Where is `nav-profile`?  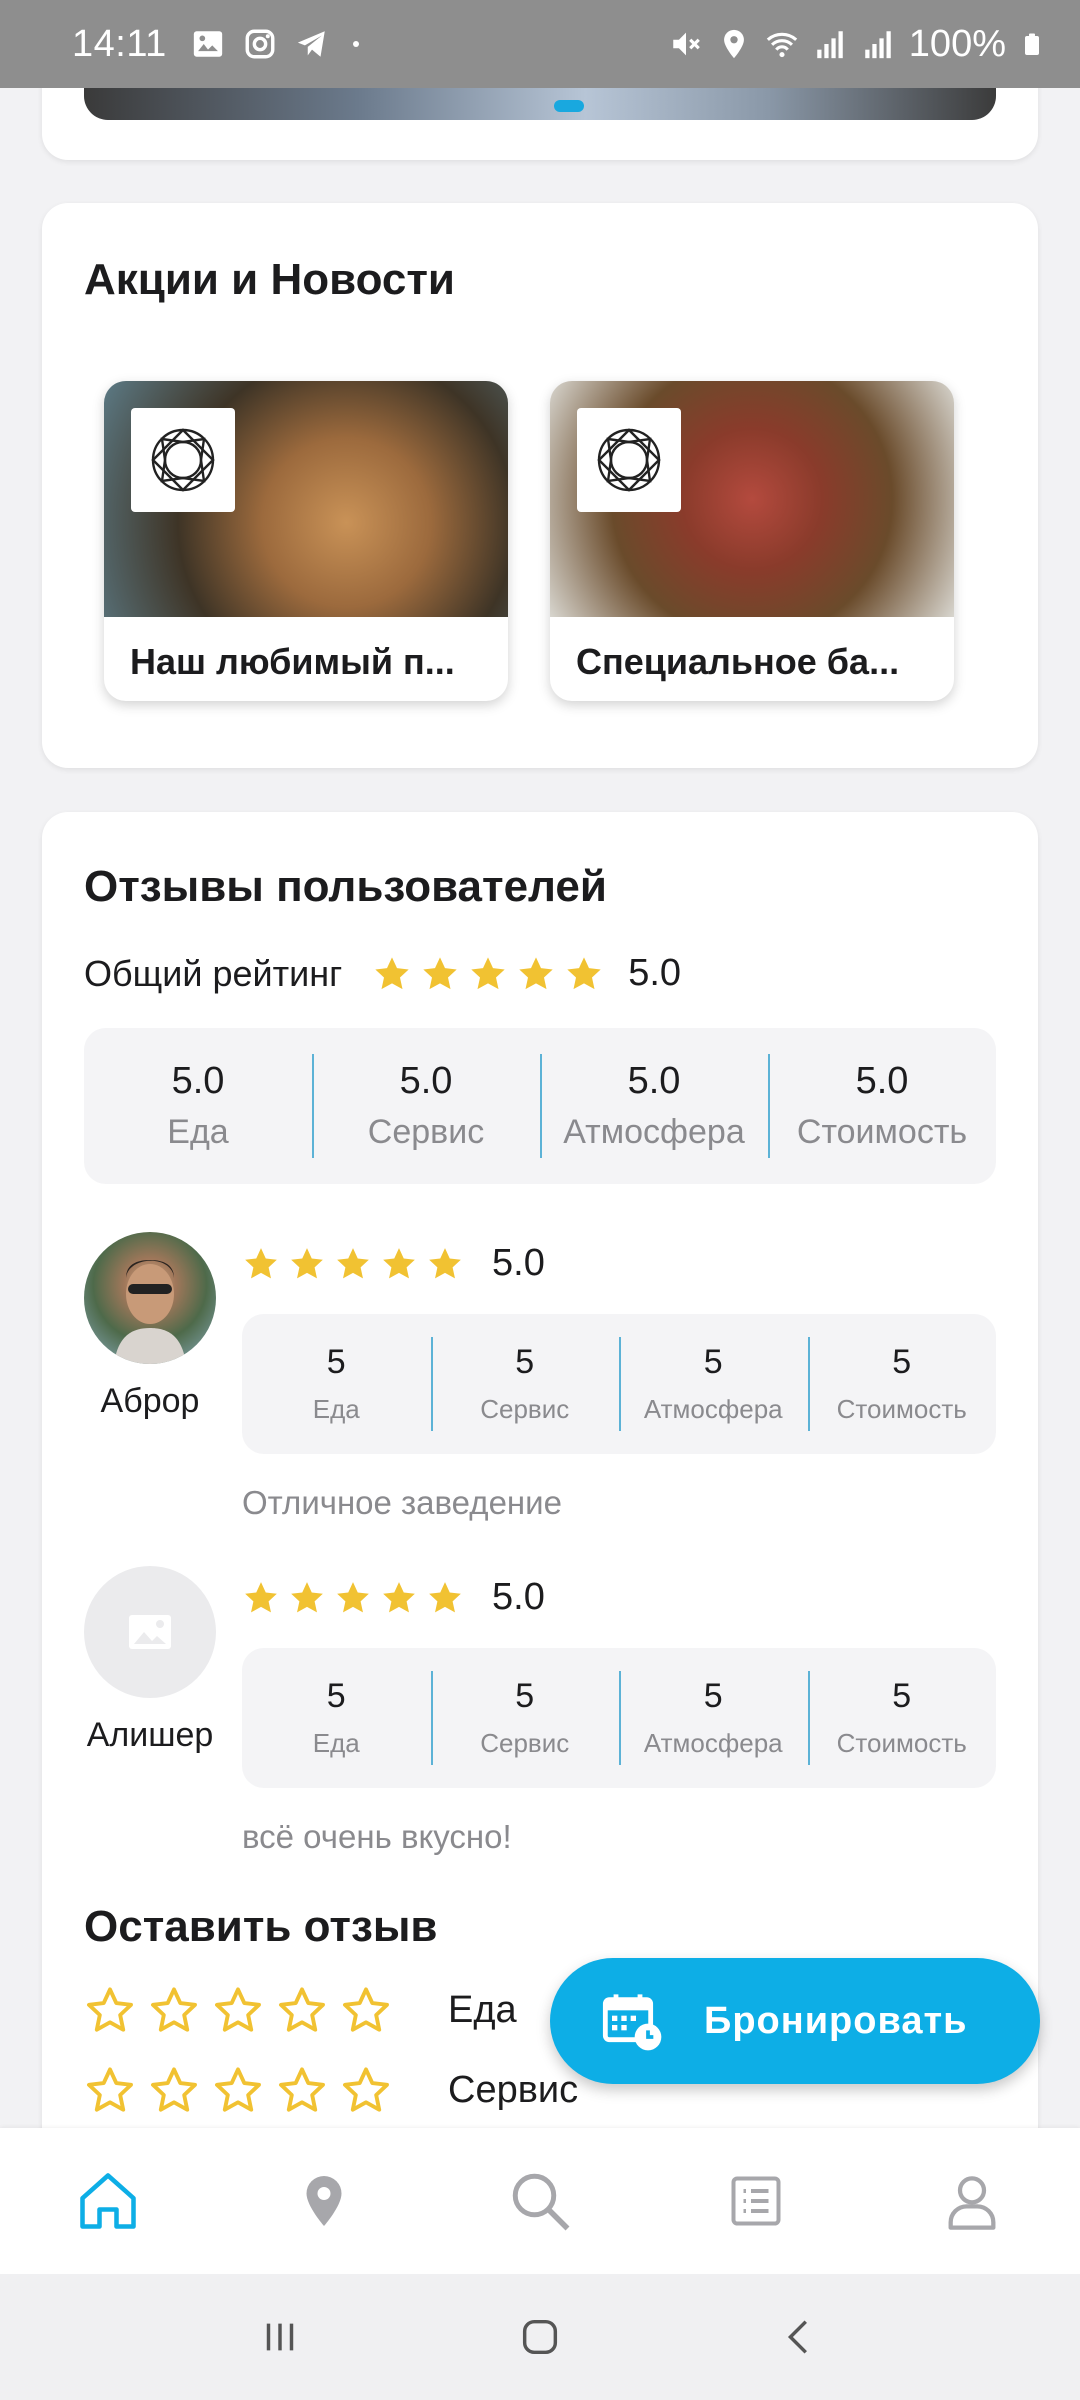 nav-profile is located at coordinates (972, 2201).